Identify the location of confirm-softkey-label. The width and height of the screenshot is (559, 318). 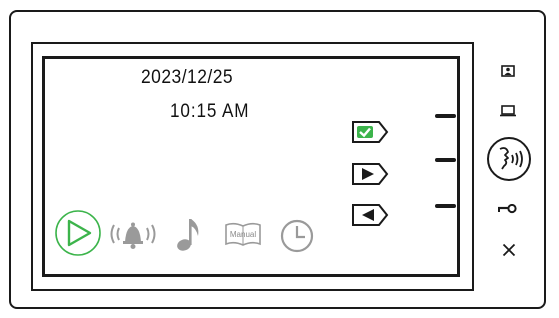
(370, 132).